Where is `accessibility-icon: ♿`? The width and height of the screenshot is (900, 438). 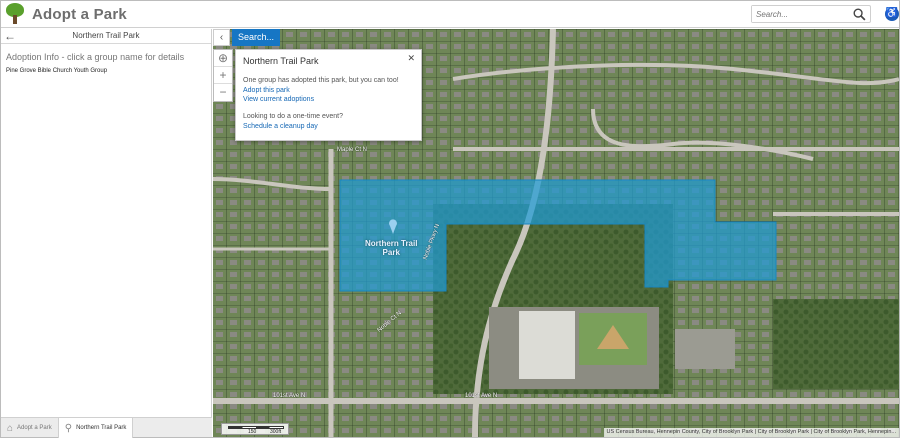 accessibility-icon: ♿ is located at coordinates (892, 14).